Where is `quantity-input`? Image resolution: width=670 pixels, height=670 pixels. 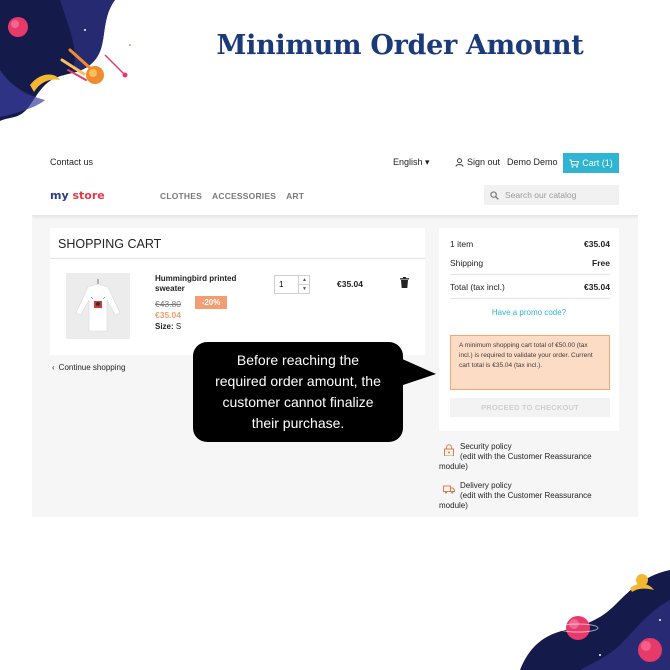
quantity-input is located at coordinates (287, 284).